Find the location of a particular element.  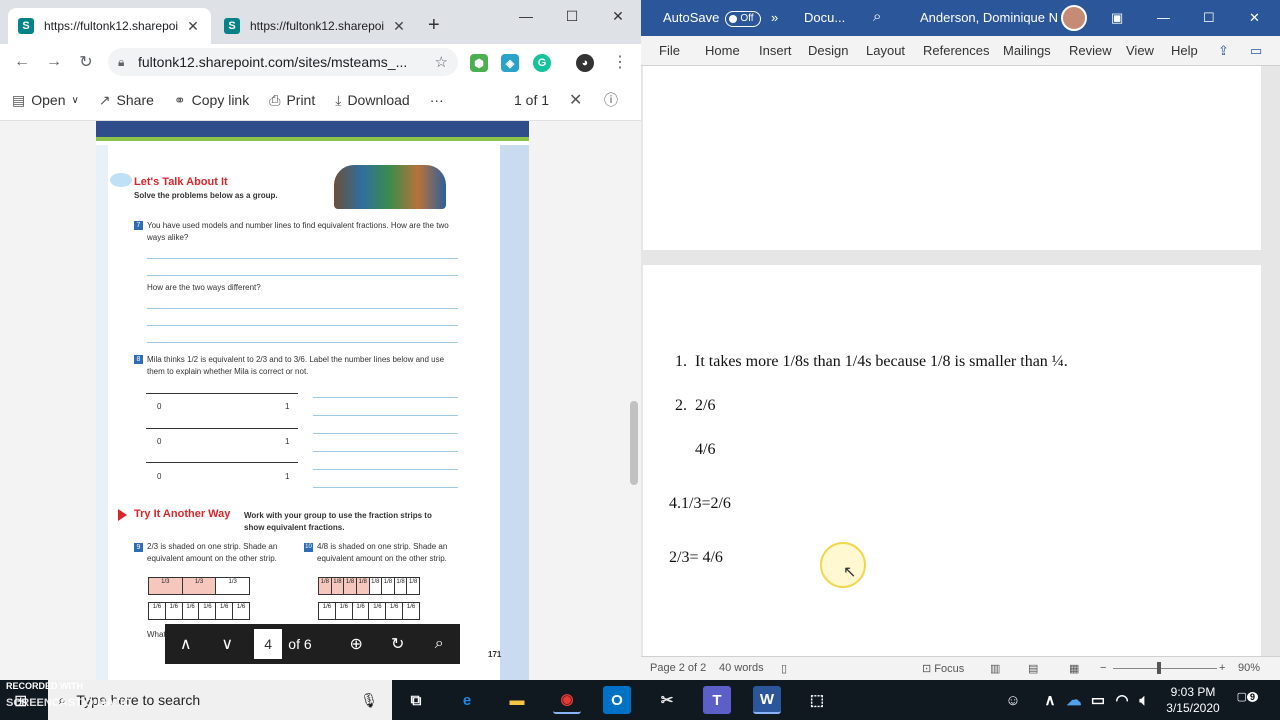

browser-menu-icon: ⋮ is located at coordinates (620, 62).